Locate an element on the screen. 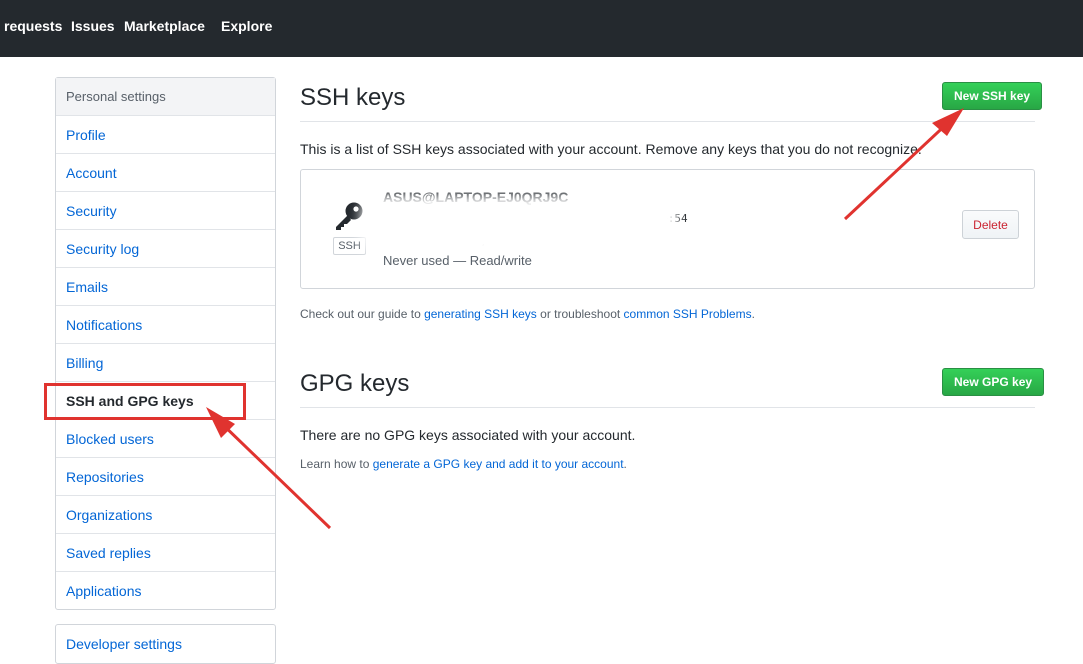 The height and width of the screenshot is (664, 1083). sidebar-heading: Personal settings is located at coordinates (165, 97).